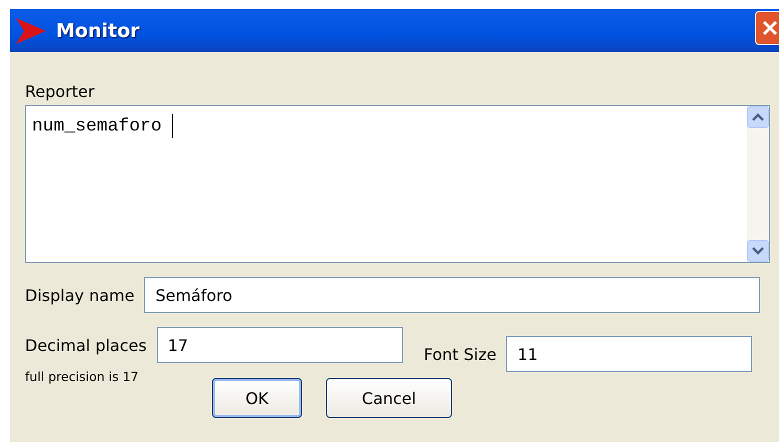  What do you see at coordinates (629, 354) in the screenshot?
I see `font-size-field: 11` at bounding box center [629, 354].